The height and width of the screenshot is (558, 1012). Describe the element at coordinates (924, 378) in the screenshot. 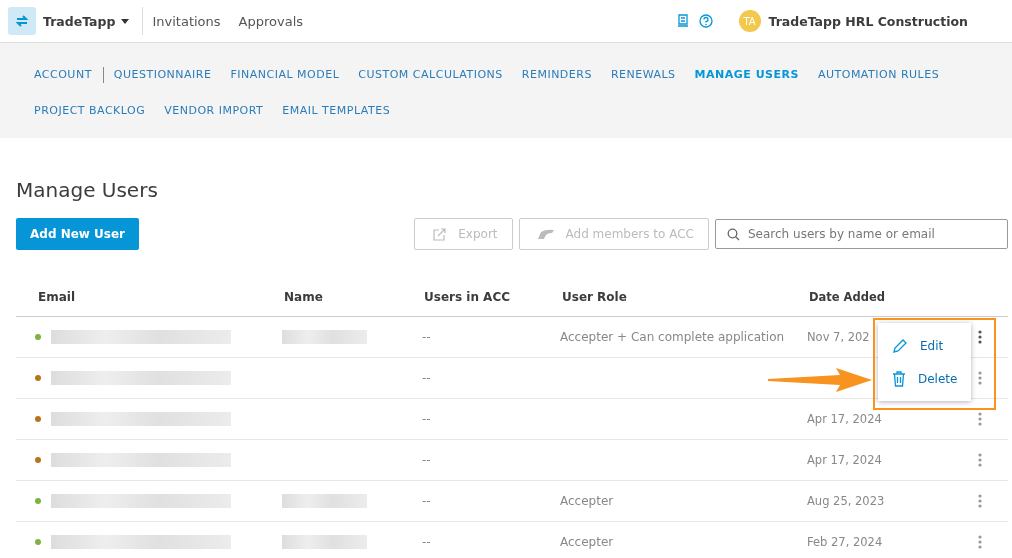

I see `menu-item: Delete` at that location.